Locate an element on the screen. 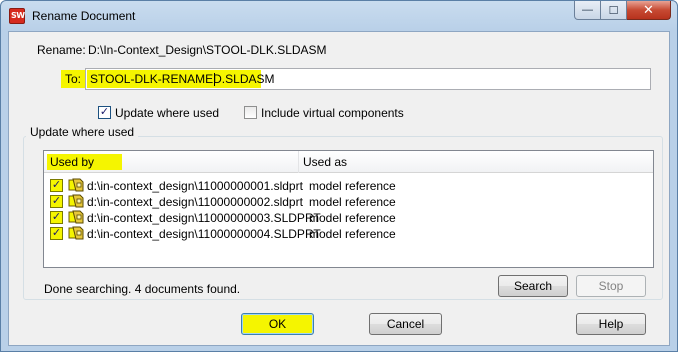 This screenshot has width=680, height=354. stop-button: Stop is located at coordinates (611, 286).